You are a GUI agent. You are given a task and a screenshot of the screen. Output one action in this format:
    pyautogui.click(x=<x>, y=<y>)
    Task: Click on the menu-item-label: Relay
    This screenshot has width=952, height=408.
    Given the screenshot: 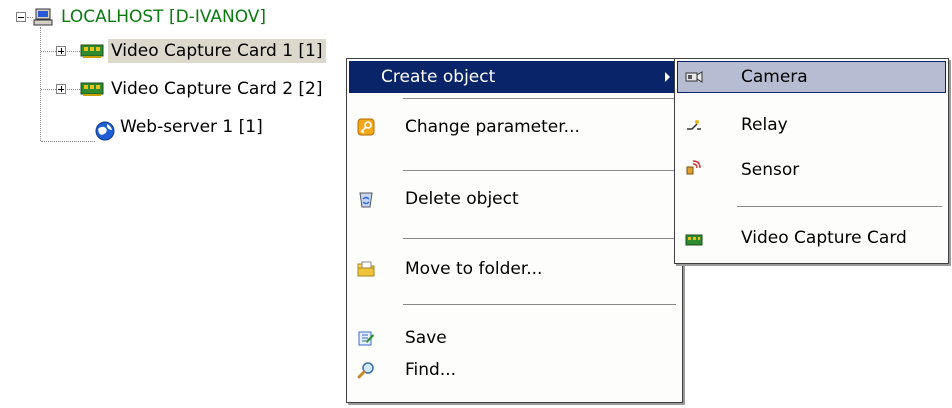 What is the action you would take?
    pyautogui.click(x=764, y=125)
    